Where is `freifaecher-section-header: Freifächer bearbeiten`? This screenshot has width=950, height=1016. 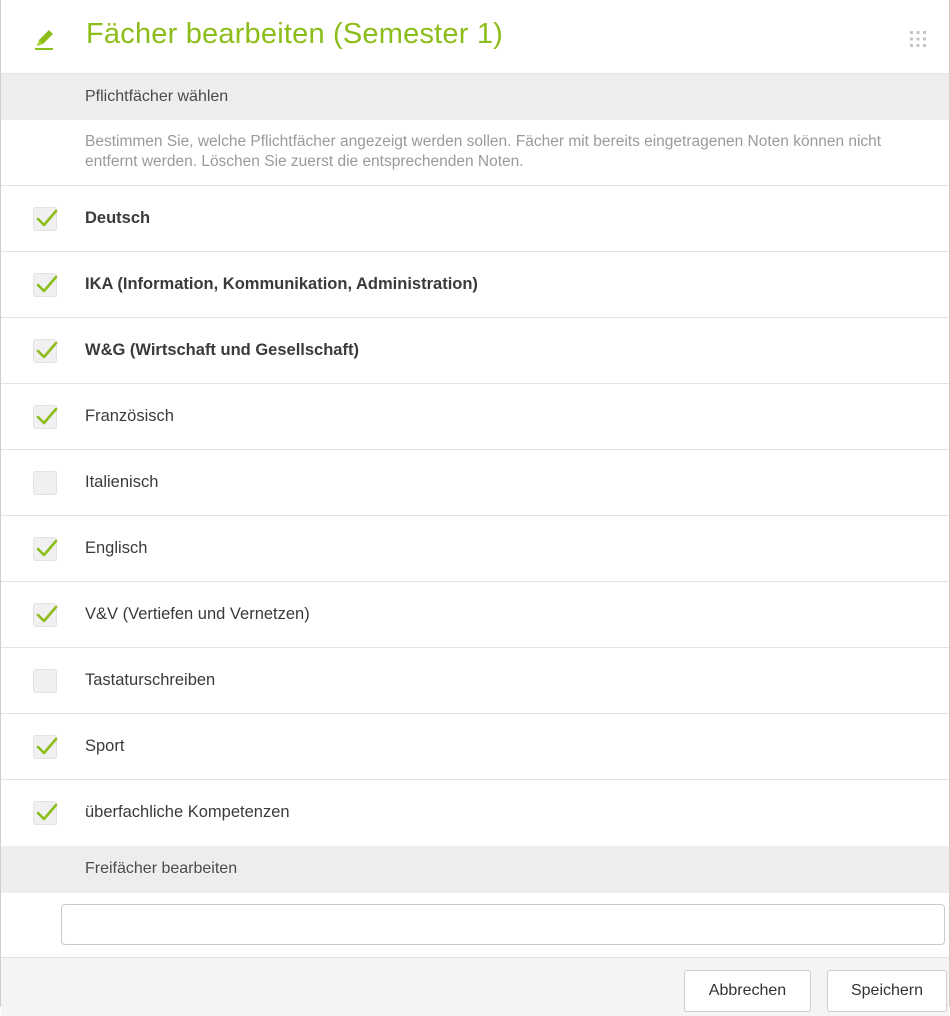 freifaecher-section-header: Freifächer bearbeiten is located at coordinates (475, 869).